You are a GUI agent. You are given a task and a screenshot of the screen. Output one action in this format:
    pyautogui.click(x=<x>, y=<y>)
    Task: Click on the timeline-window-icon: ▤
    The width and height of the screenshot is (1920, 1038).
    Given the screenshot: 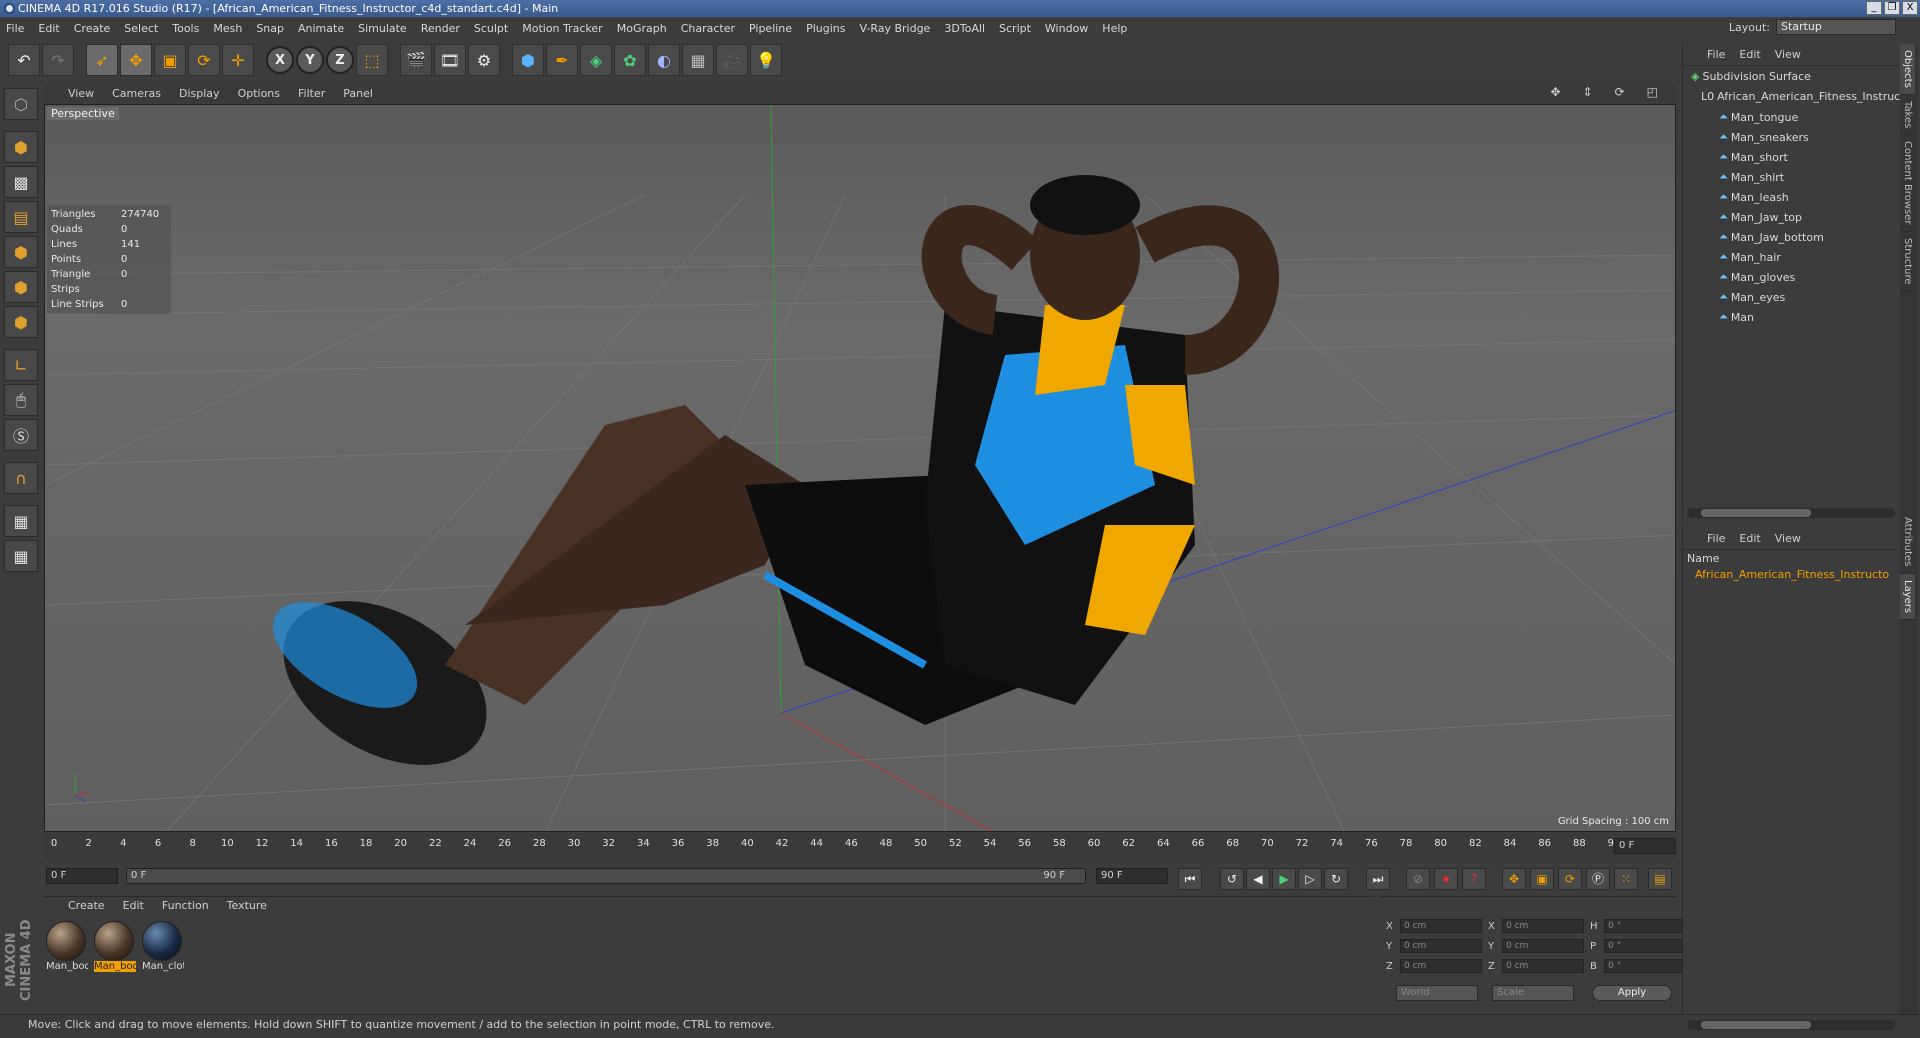 What is the action you would take?
    pyautogui.click(x=1660, y=879)
    